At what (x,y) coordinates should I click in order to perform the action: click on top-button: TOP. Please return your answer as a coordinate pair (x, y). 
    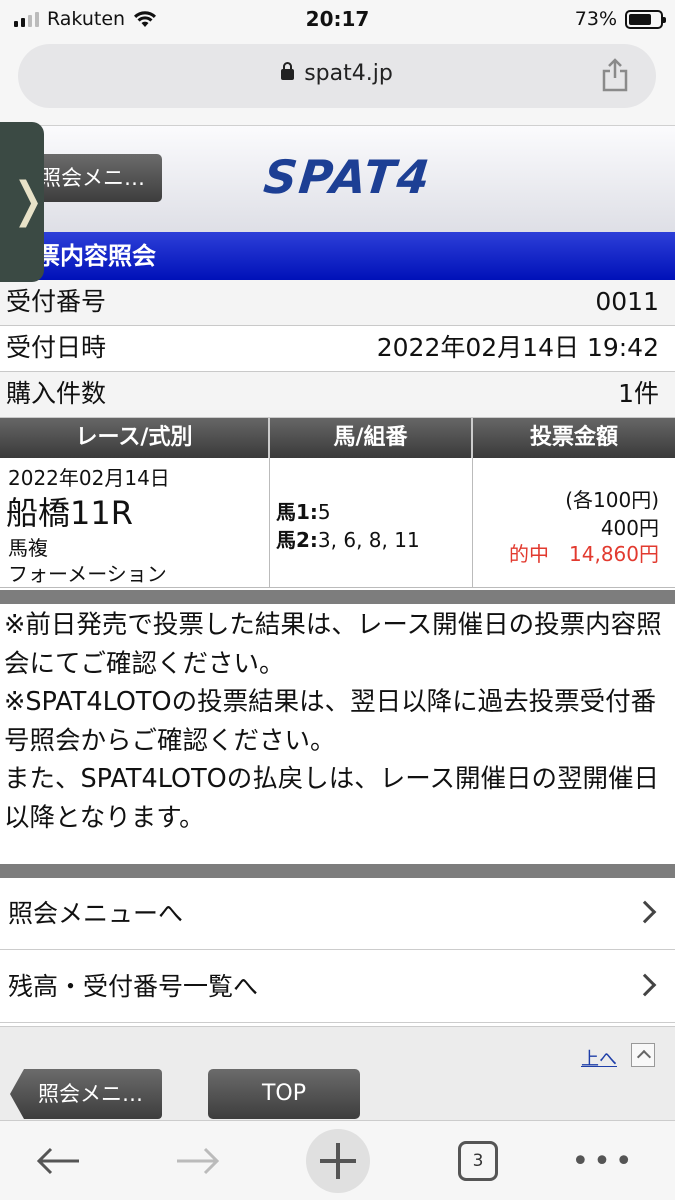
    Looking at the image, I should click on (284, 1094).